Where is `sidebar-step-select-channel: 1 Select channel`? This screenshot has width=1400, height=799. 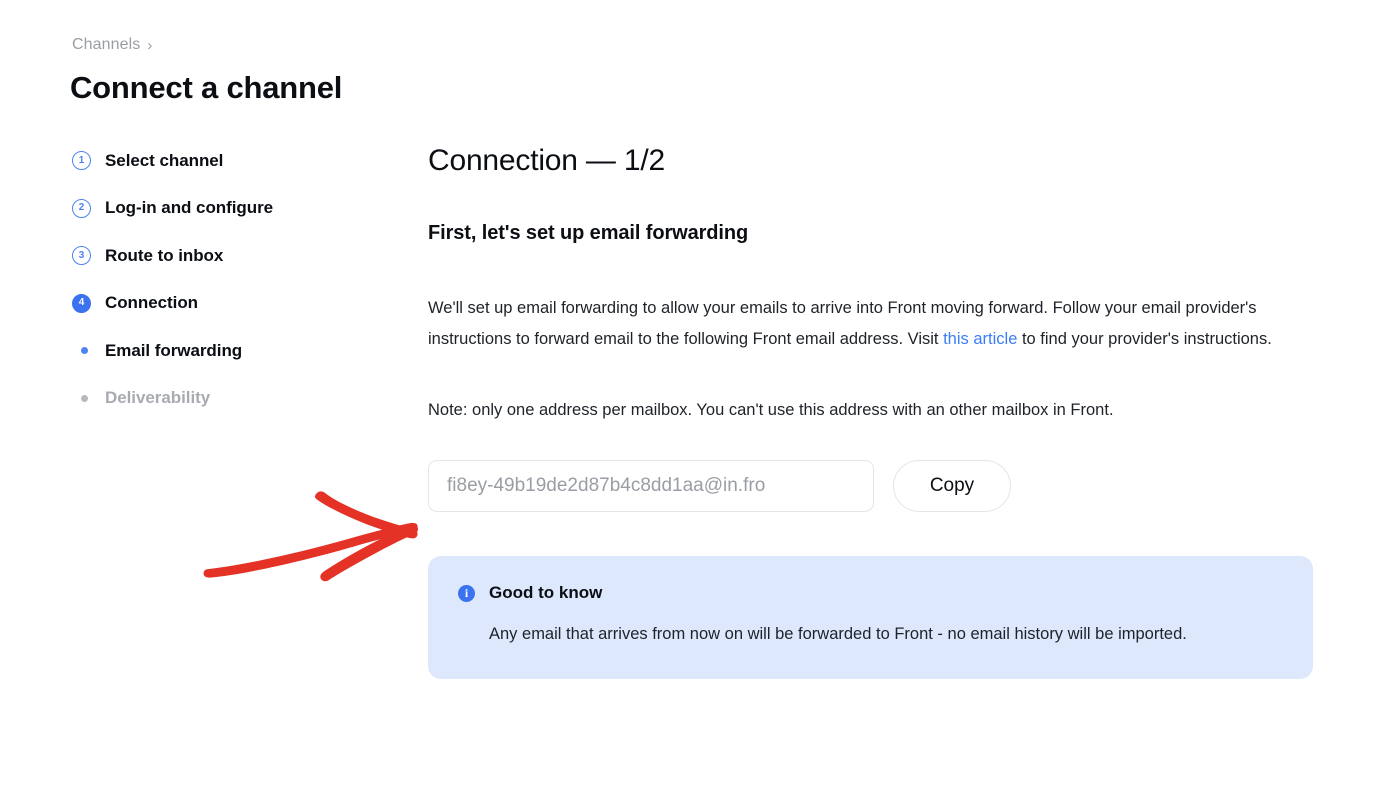 sidebar-step-select-channel: 1 Select channel is located at coordinates (232, 160).